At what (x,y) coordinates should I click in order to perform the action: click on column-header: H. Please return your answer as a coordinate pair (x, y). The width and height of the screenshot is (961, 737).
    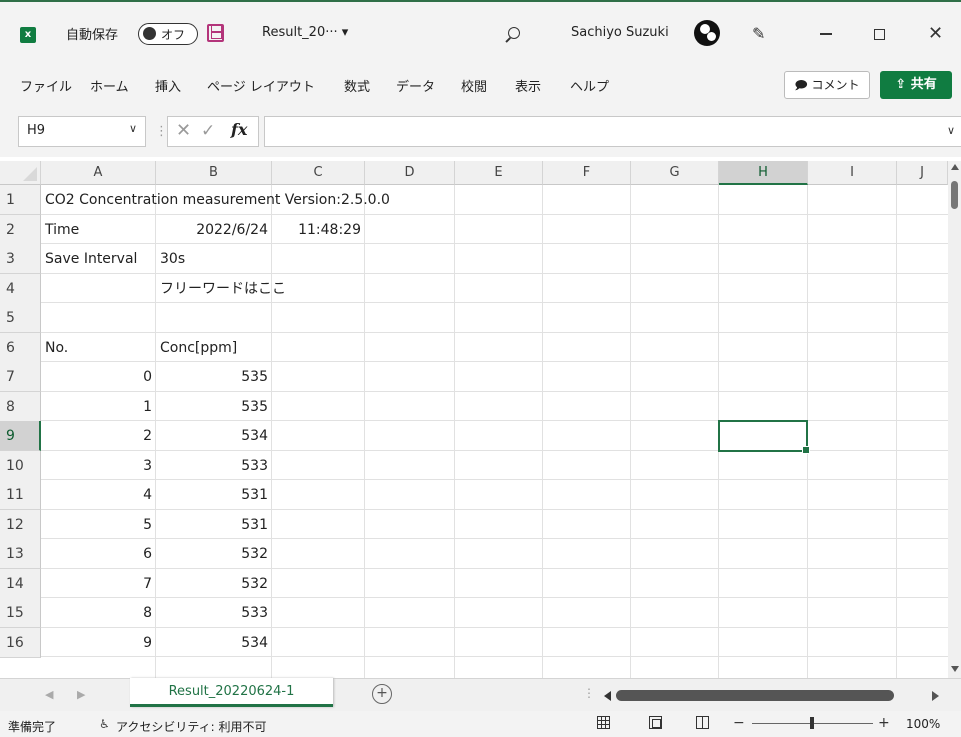
    Looking at the image, I should click on (763, 173).